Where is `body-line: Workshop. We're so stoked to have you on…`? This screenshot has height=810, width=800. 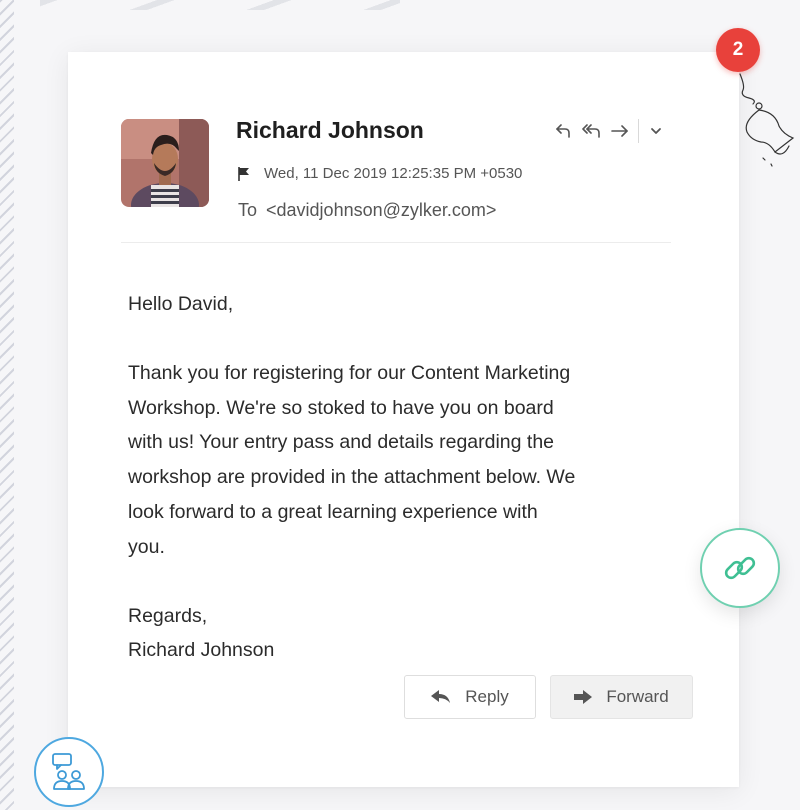
body-line: Workshop. We're so stoked to have you on… is located at coordinates (341, 407).